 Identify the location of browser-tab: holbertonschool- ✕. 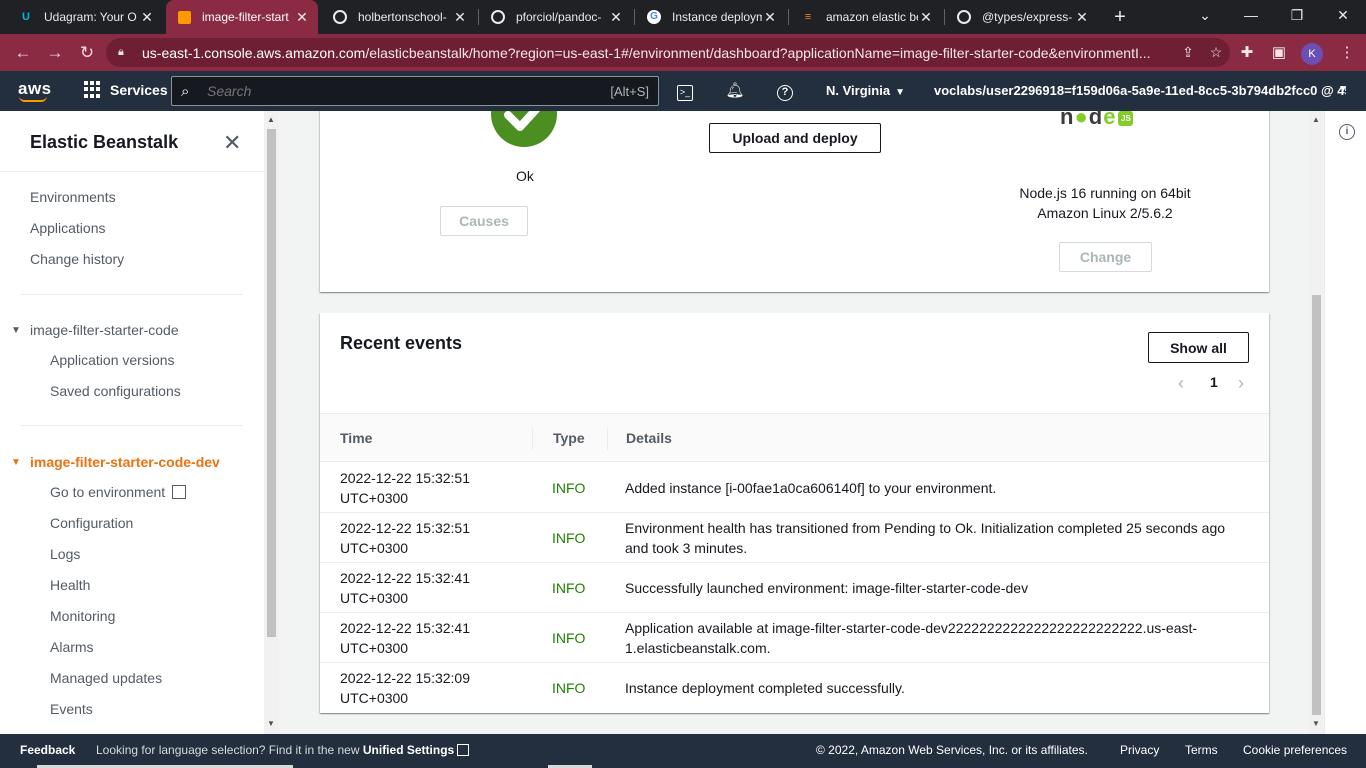
(399, 17).